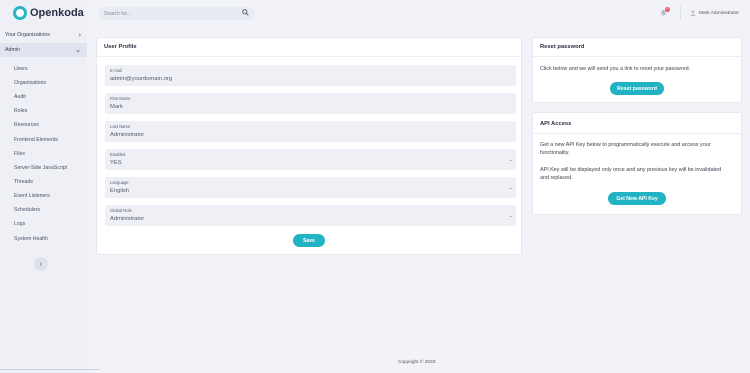 The image size is (750, 373). What do you see at coordinates (562, 47) in the screenshot?
I see `reset-password-title: Reset password` at bounding box center [562, 47].